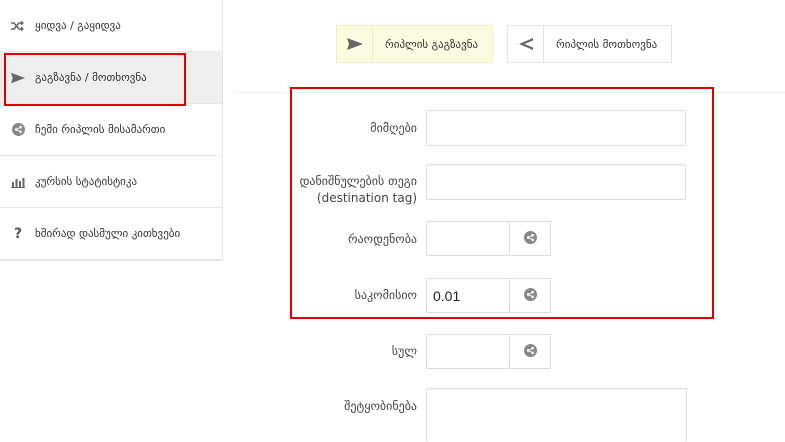 Image resolution: width=785 pixels, height=442 pixels. Describe the element at coordinates (380, 406) in the screenshot. I see `message-label: შეტყობინება` at that location.